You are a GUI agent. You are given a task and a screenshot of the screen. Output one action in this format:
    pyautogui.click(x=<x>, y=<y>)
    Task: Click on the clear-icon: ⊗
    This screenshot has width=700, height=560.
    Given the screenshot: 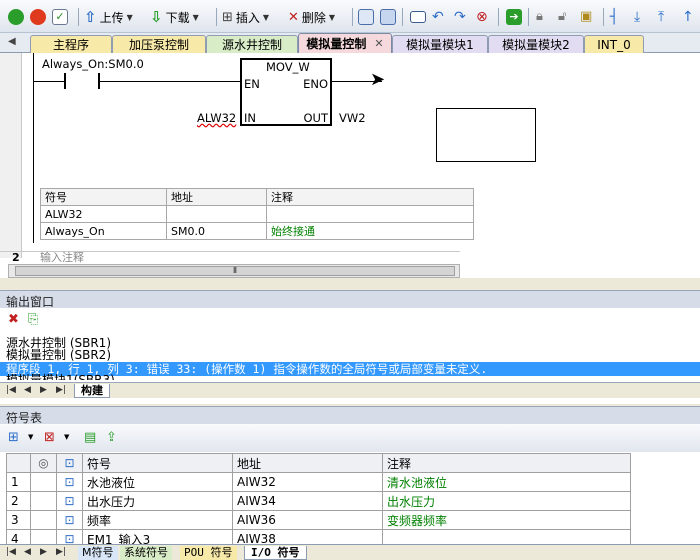 What is the action you would take?
    pyautogui.click(x=484, y=17)
    